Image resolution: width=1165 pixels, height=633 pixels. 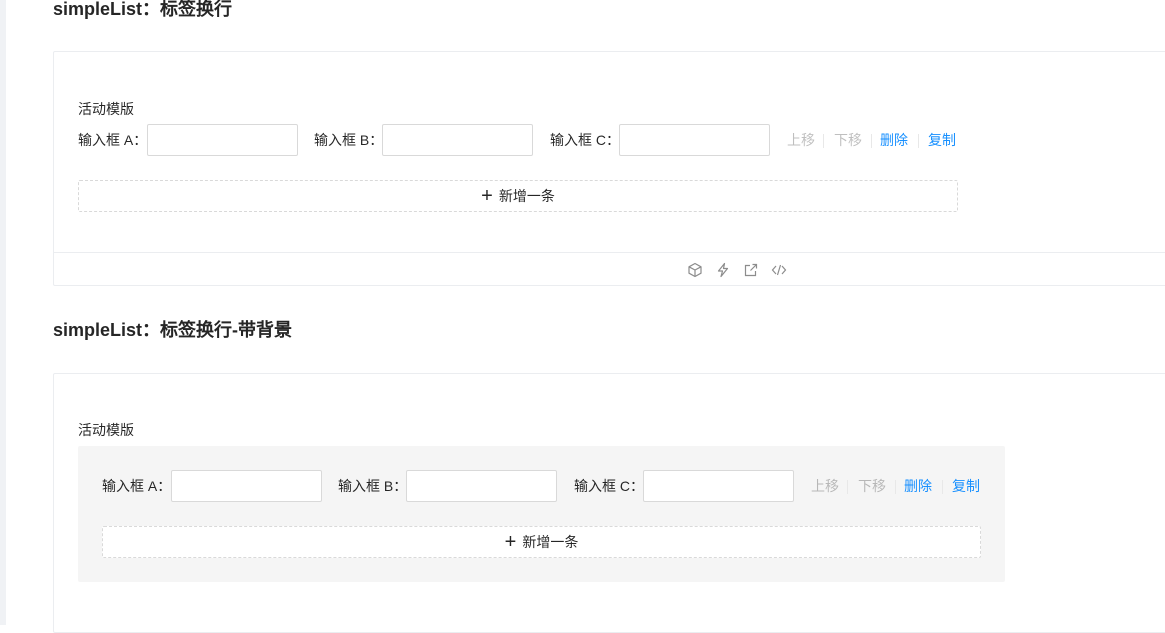 What do you see at coordinates (751, 270) in the screenshot?
I see `open-external-icon` at bounding box center [751, 270].